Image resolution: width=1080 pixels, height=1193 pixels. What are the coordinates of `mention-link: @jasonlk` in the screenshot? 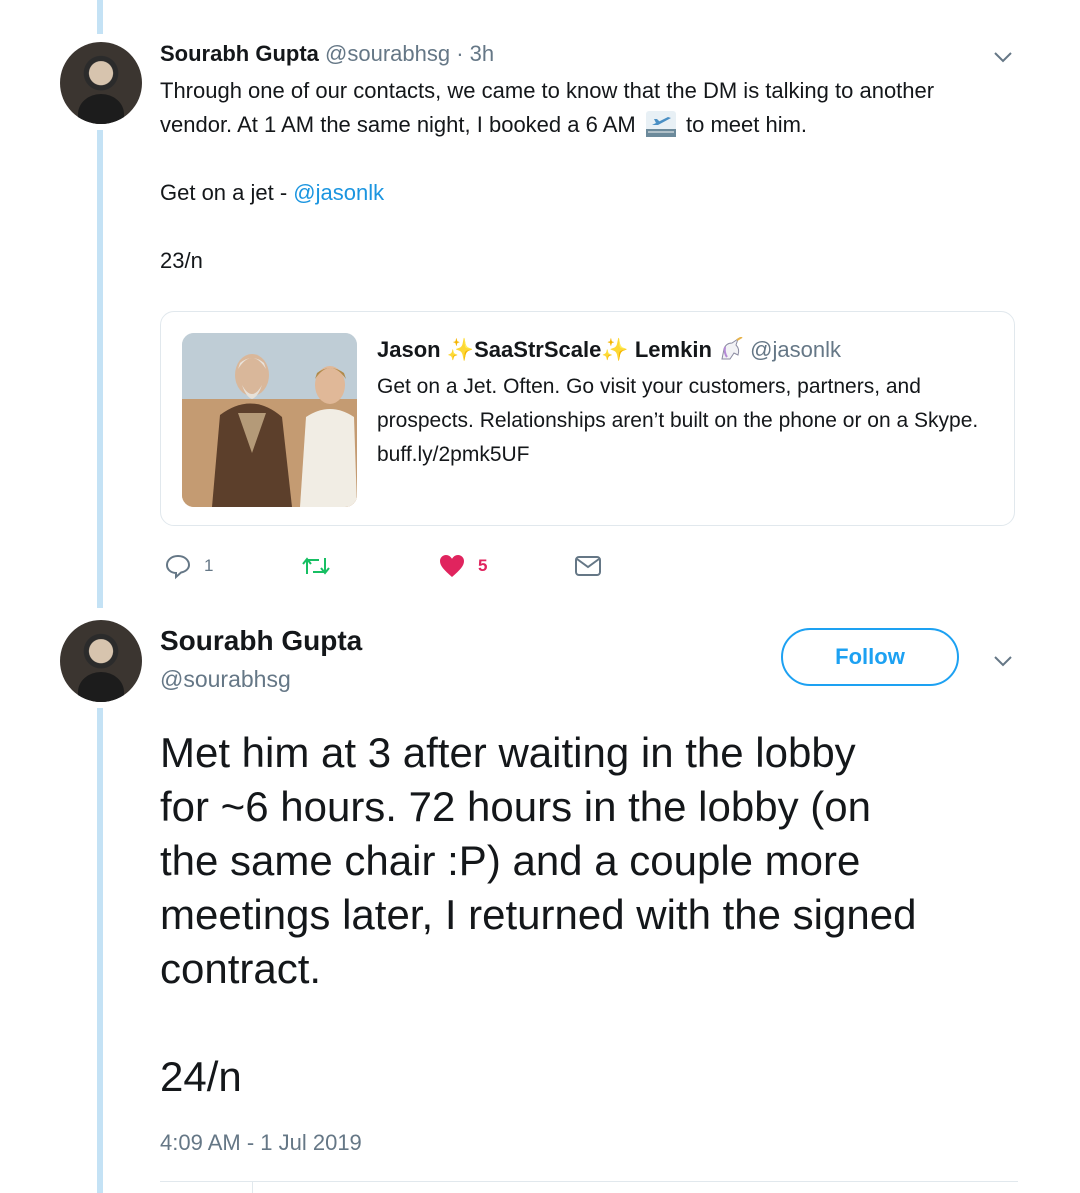 It's located at (338, 192).